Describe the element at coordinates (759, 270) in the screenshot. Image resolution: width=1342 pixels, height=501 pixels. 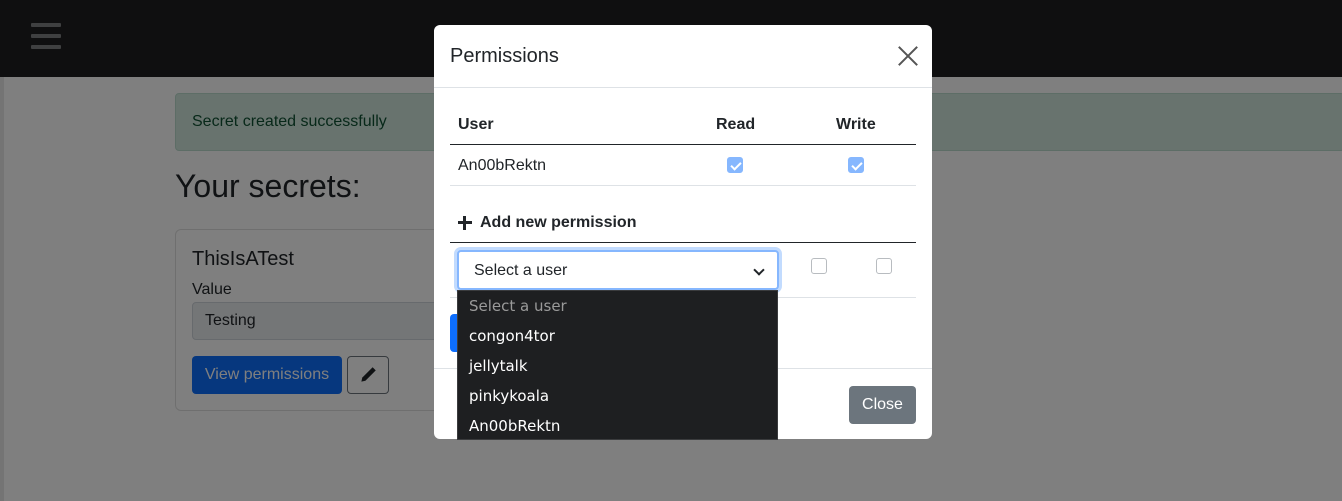
I see `chevron-down-icon` at that location.